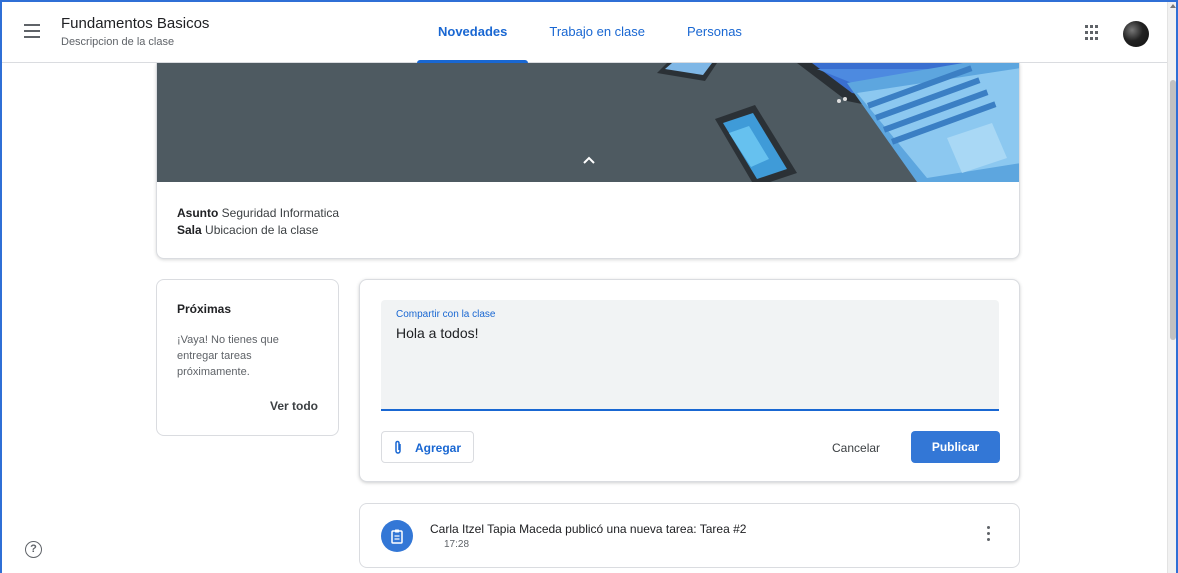  Describe the element at coordinates (856, 448) in the screenshot. I see `cancel-button: Cancelar` at that location.